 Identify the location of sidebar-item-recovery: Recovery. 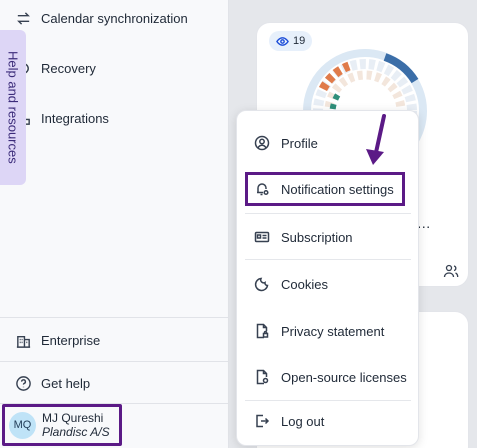
(114, 68).